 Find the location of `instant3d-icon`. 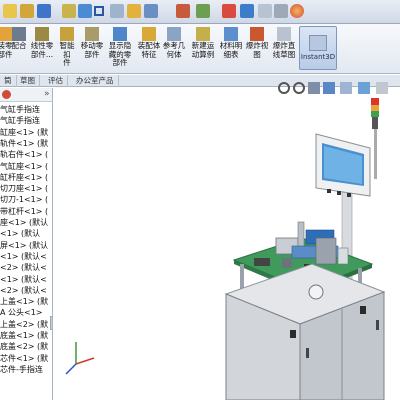

instant3d-icon is located at coordinates (318, 43).